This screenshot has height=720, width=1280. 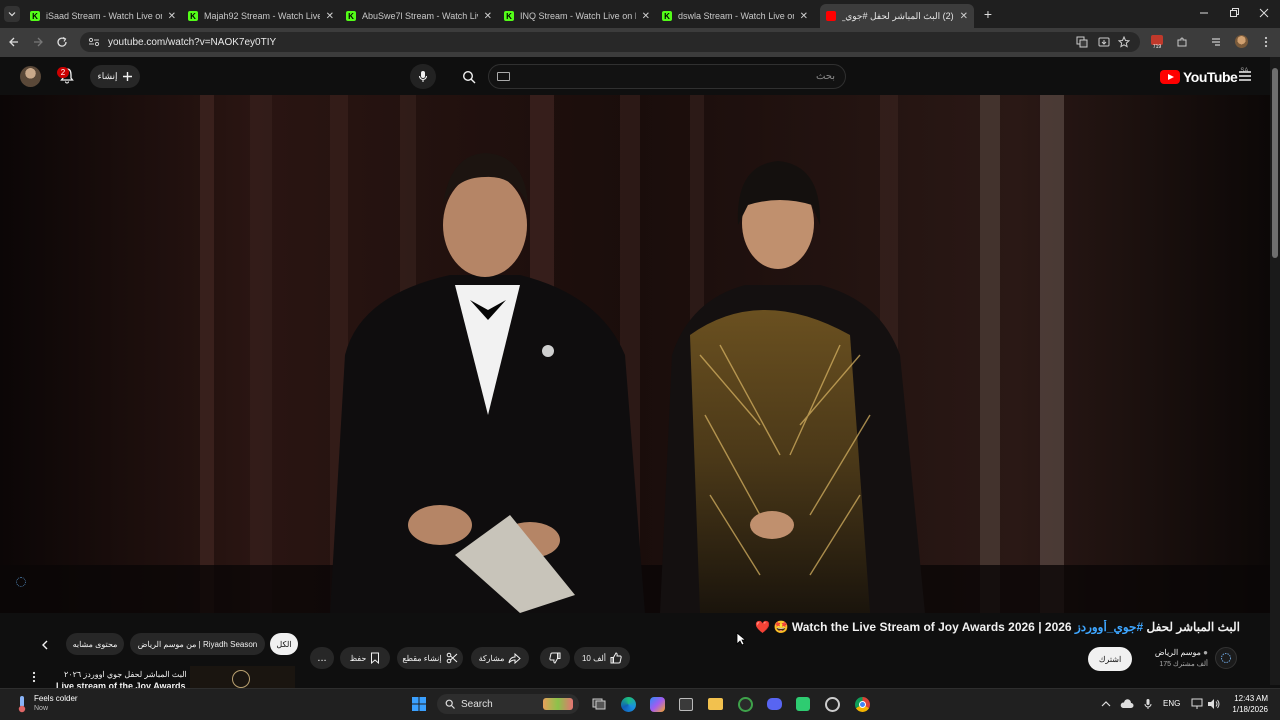 I want to click on weather-label: Feels colder, so click(x=56, y=698).